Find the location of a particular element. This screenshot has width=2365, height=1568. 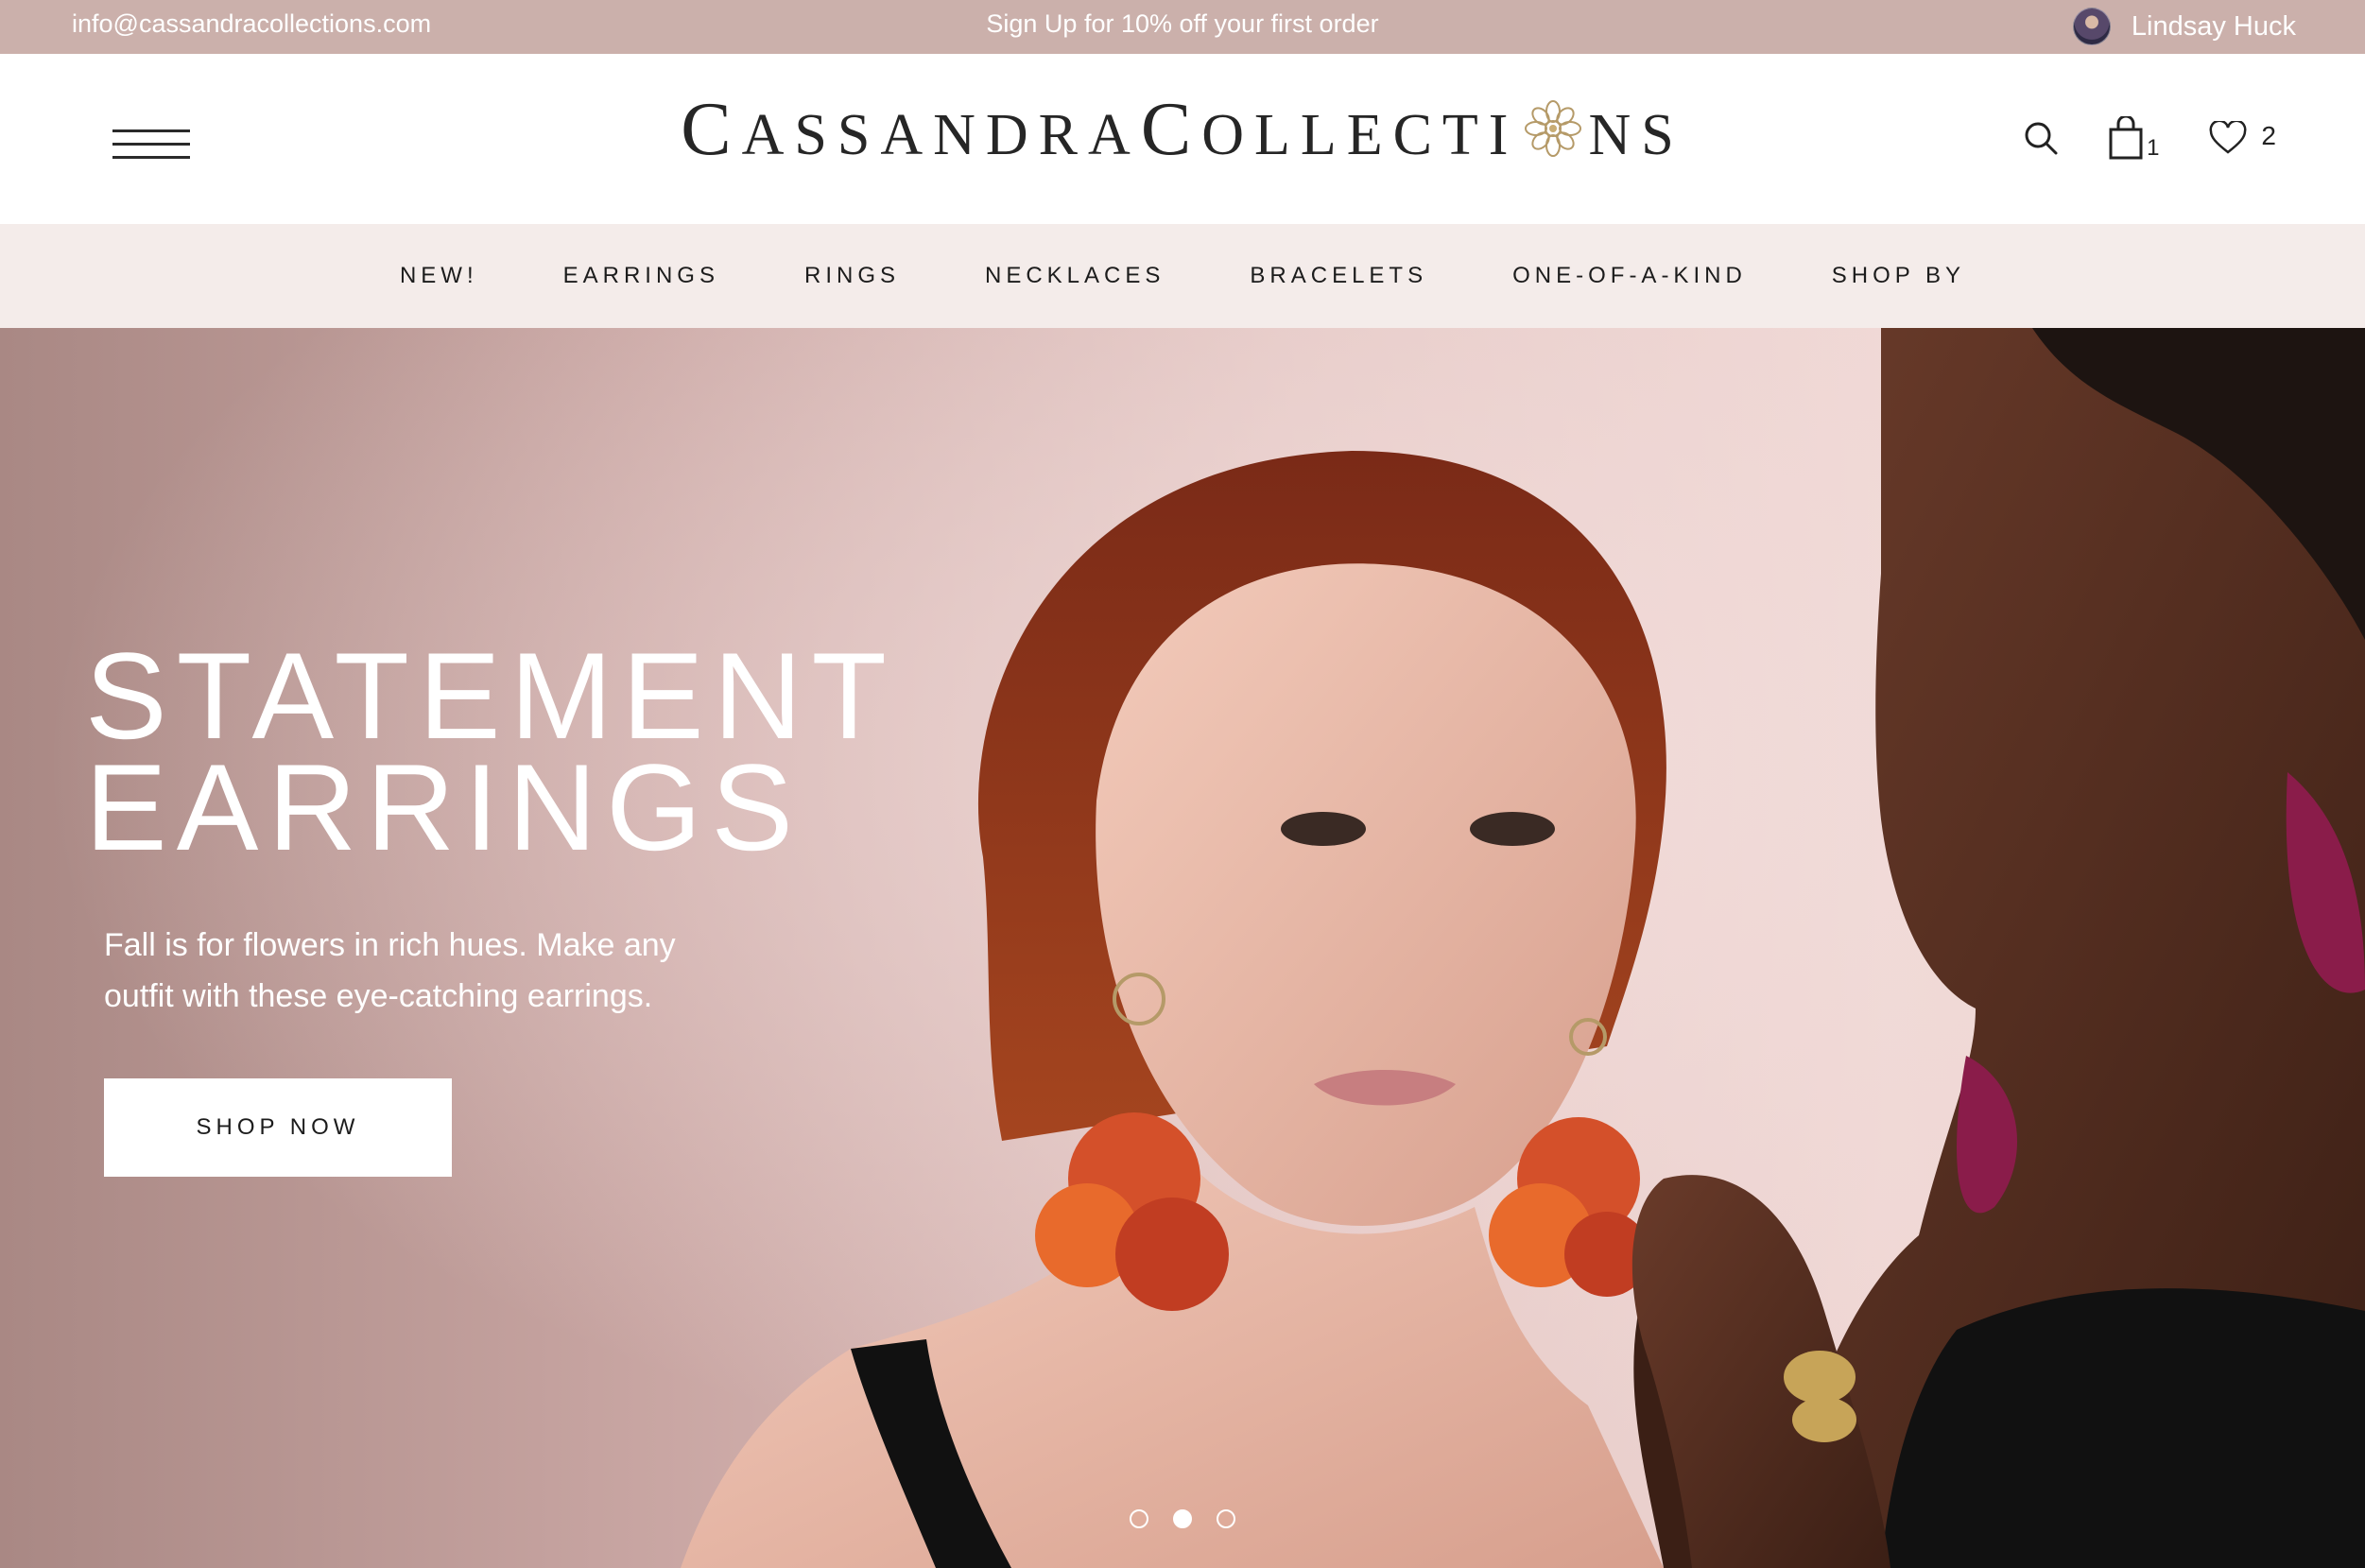

cart-count: 1 is located at coordinates (2153, 148).